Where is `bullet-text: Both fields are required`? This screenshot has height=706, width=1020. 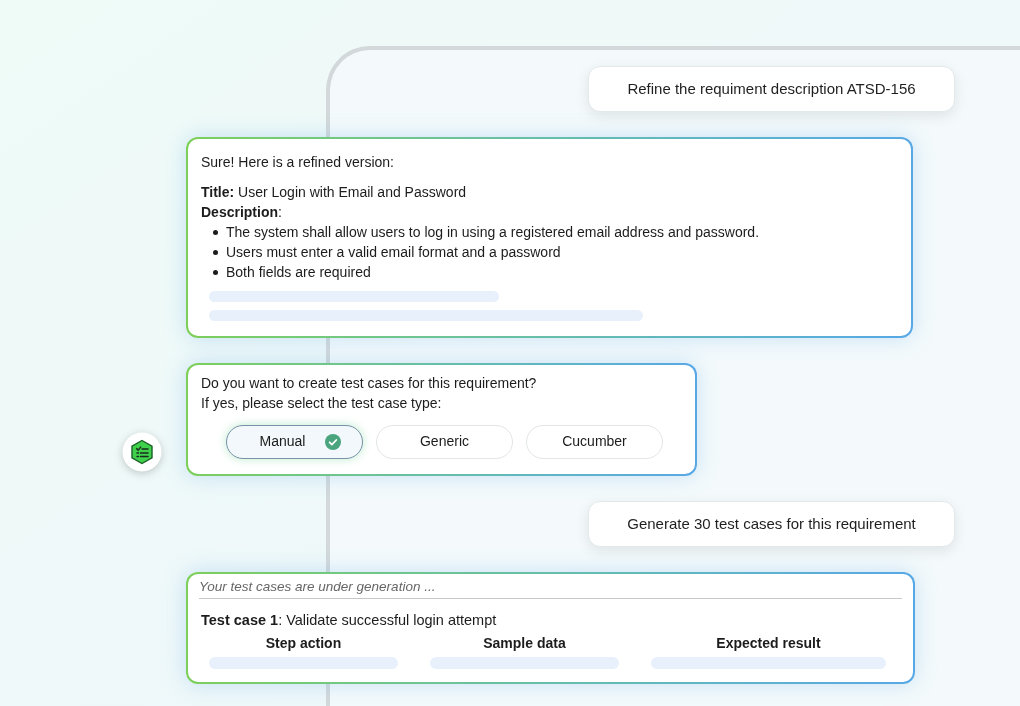
bullet-text: Both fields are required is located at coordinates (298, 272).